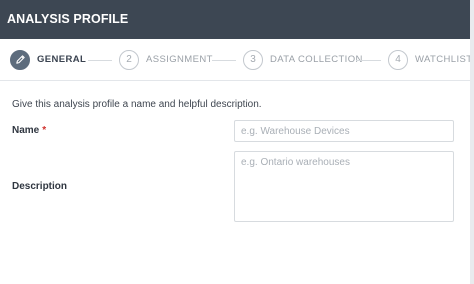  I want to click on name-field-label: Name *, so click(29, 130).